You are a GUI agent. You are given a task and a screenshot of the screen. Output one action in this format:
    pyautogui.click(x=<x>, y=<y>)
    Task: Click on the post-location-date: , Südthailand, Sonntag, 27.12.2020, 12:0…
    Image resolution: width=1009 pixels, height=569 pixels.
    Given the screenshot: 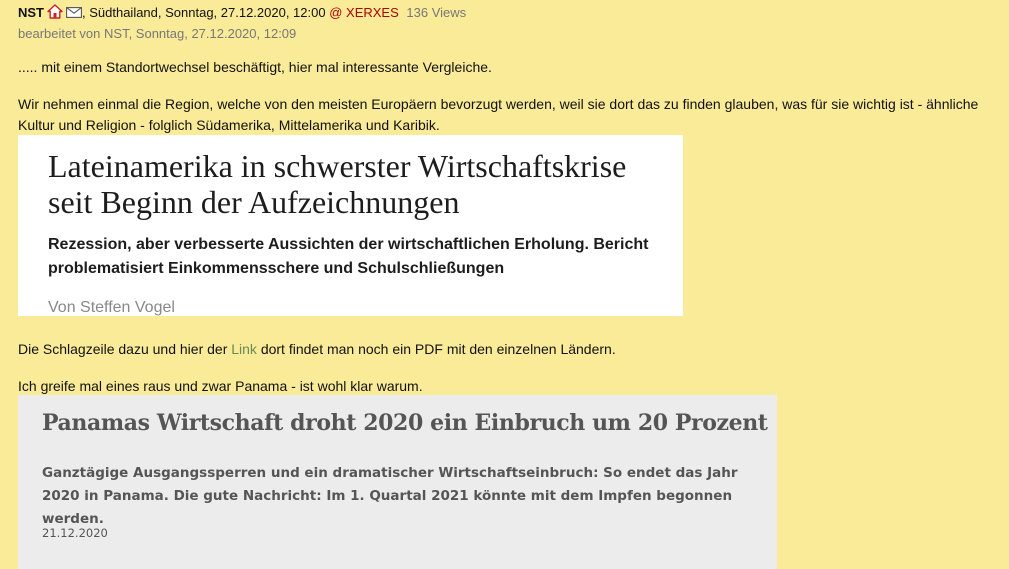 What is the action you would take?
    pyautogui.click(x=204, y=12)
    